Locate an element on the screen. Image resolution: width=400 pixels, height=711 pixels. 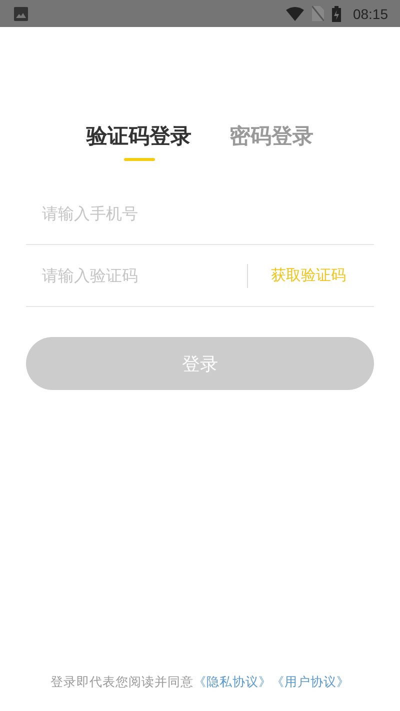
get-code-button: 获取验证码 is located at coordinates (311, 275).